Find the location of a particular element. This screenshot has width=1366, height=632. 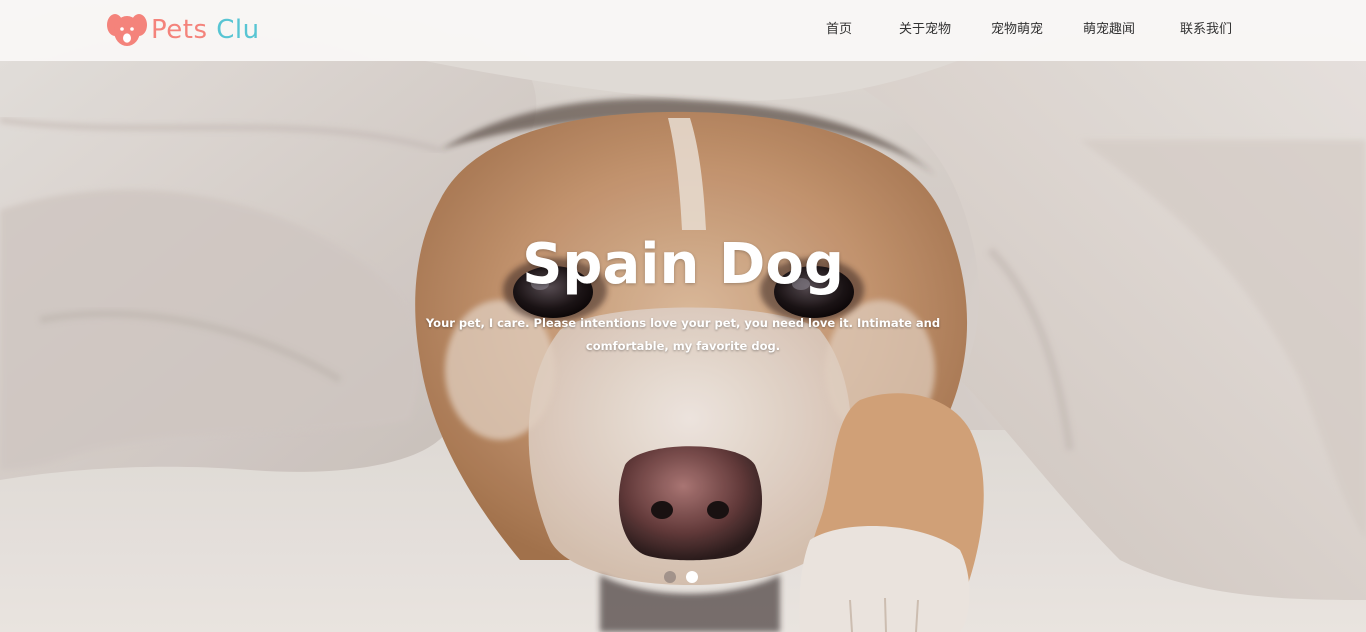

slider-pagination is located at coordinates (681, 578).